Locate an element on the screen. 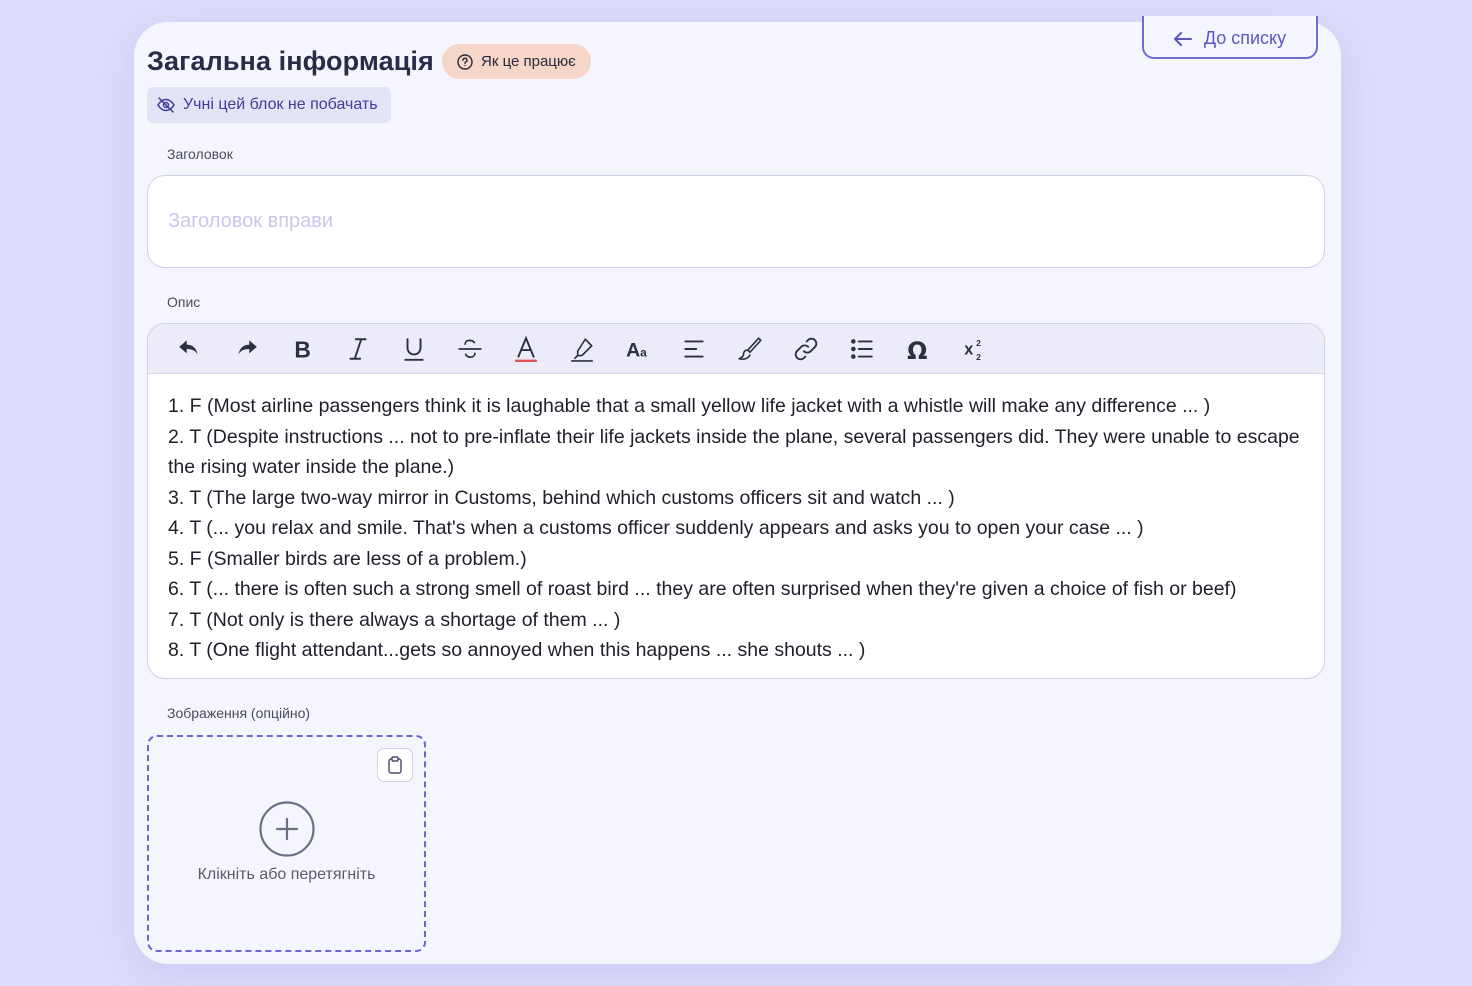 The image size is (1472, 986). bold-button: B is located at coordinates (302, 349).